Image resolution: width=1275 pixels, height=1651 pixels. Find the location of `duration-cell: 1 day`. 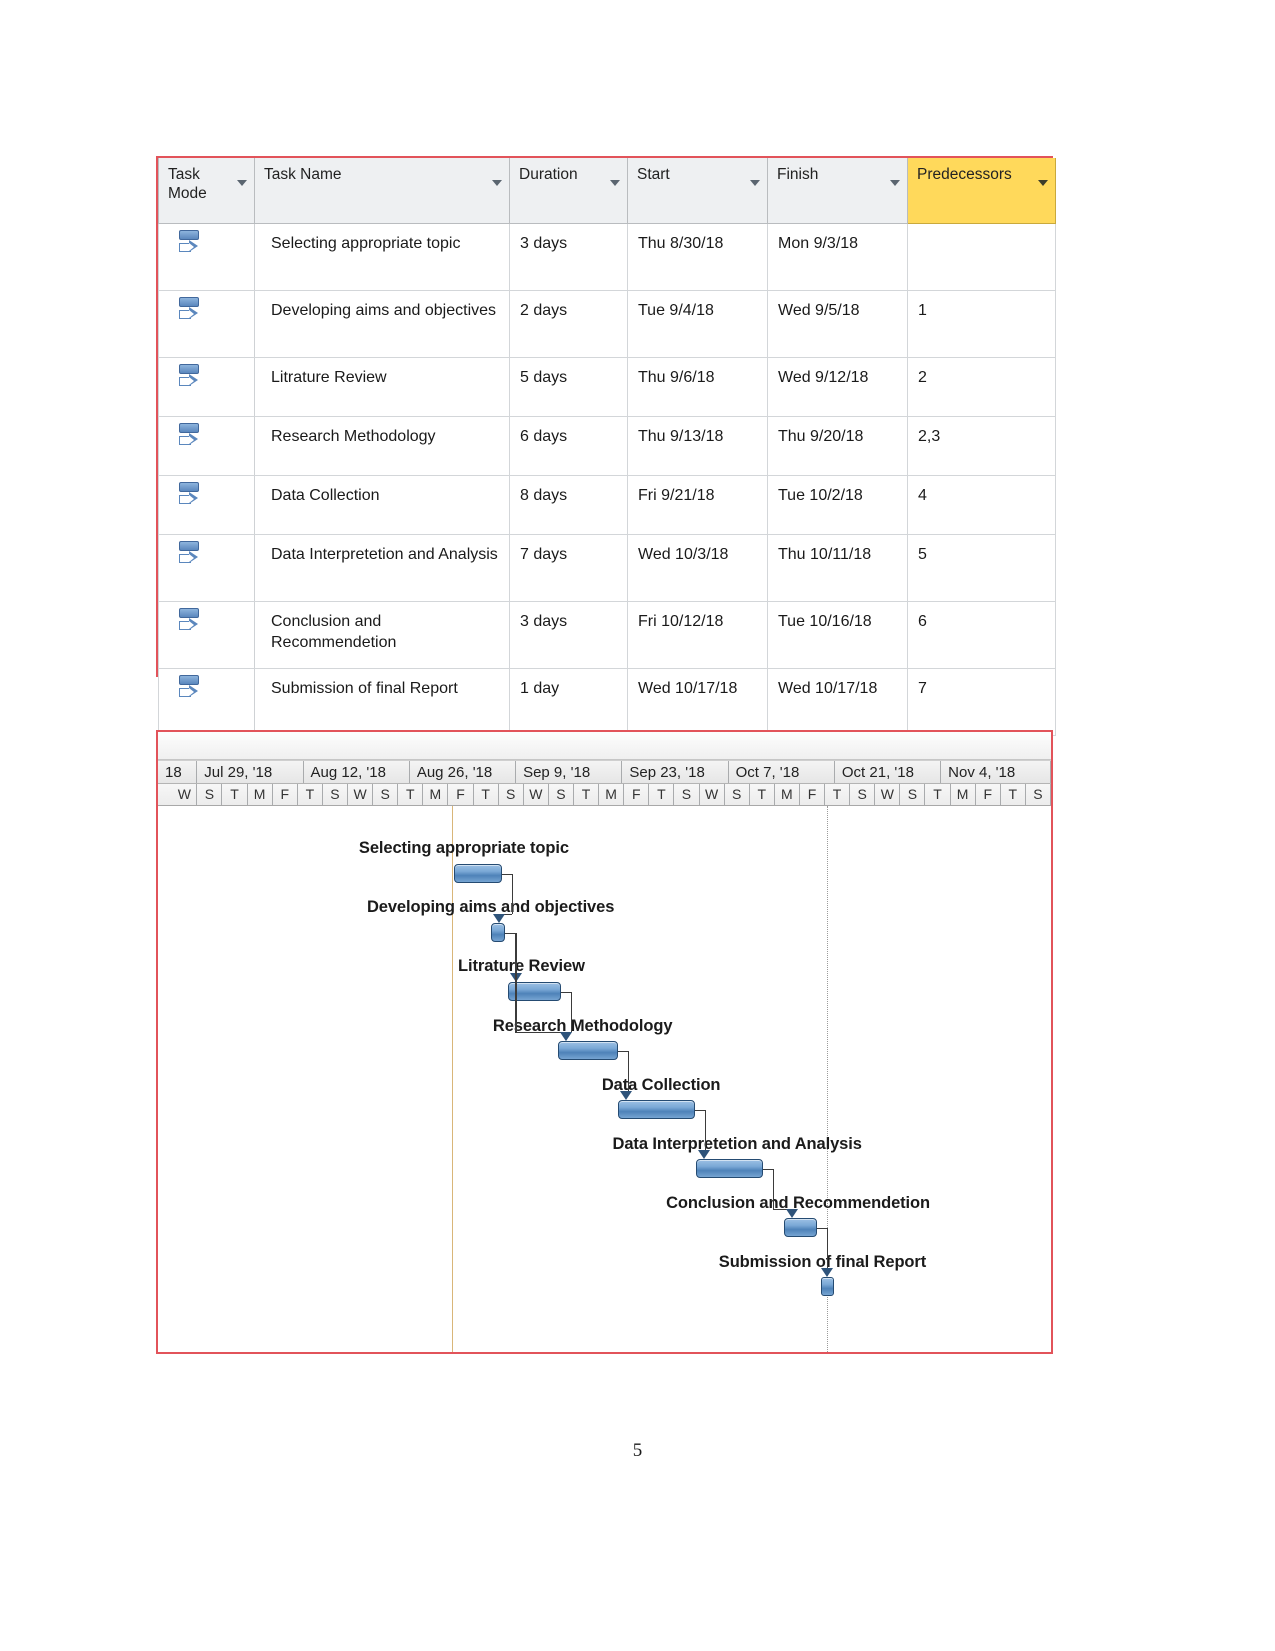

duration-cell: 1 day is located at coordinates (568, 702).